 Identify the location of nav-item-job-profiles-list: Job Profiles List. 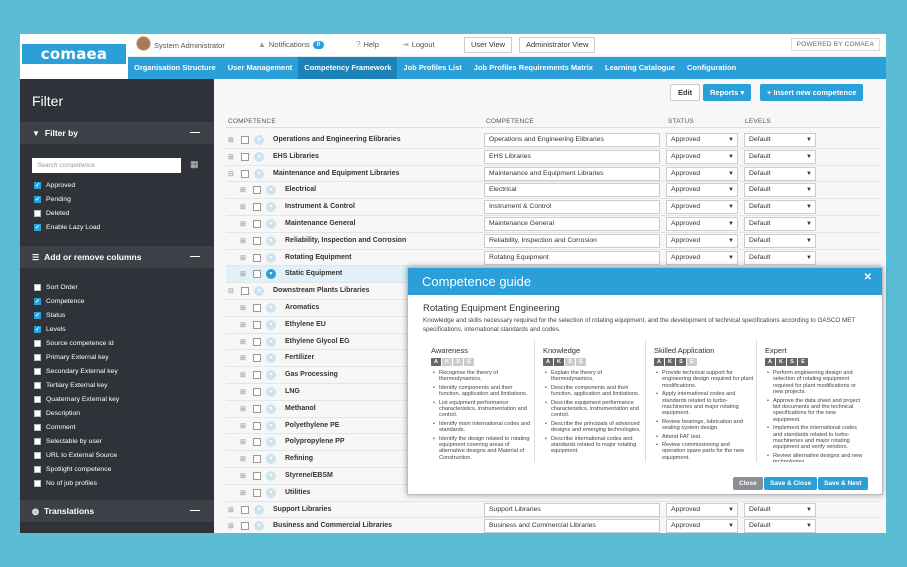
(432, 68).